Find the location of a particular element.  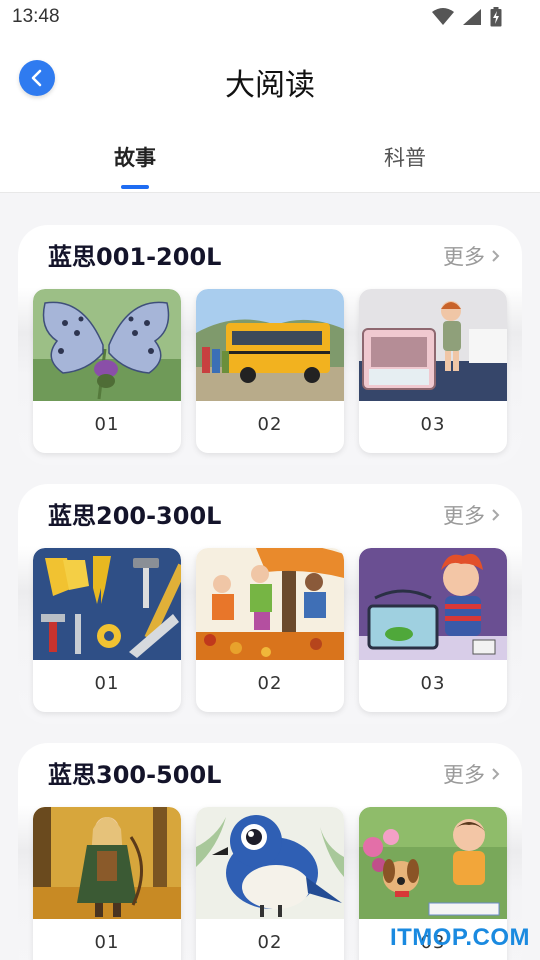

battery-charging-icon is located at coordinates (496, 17).